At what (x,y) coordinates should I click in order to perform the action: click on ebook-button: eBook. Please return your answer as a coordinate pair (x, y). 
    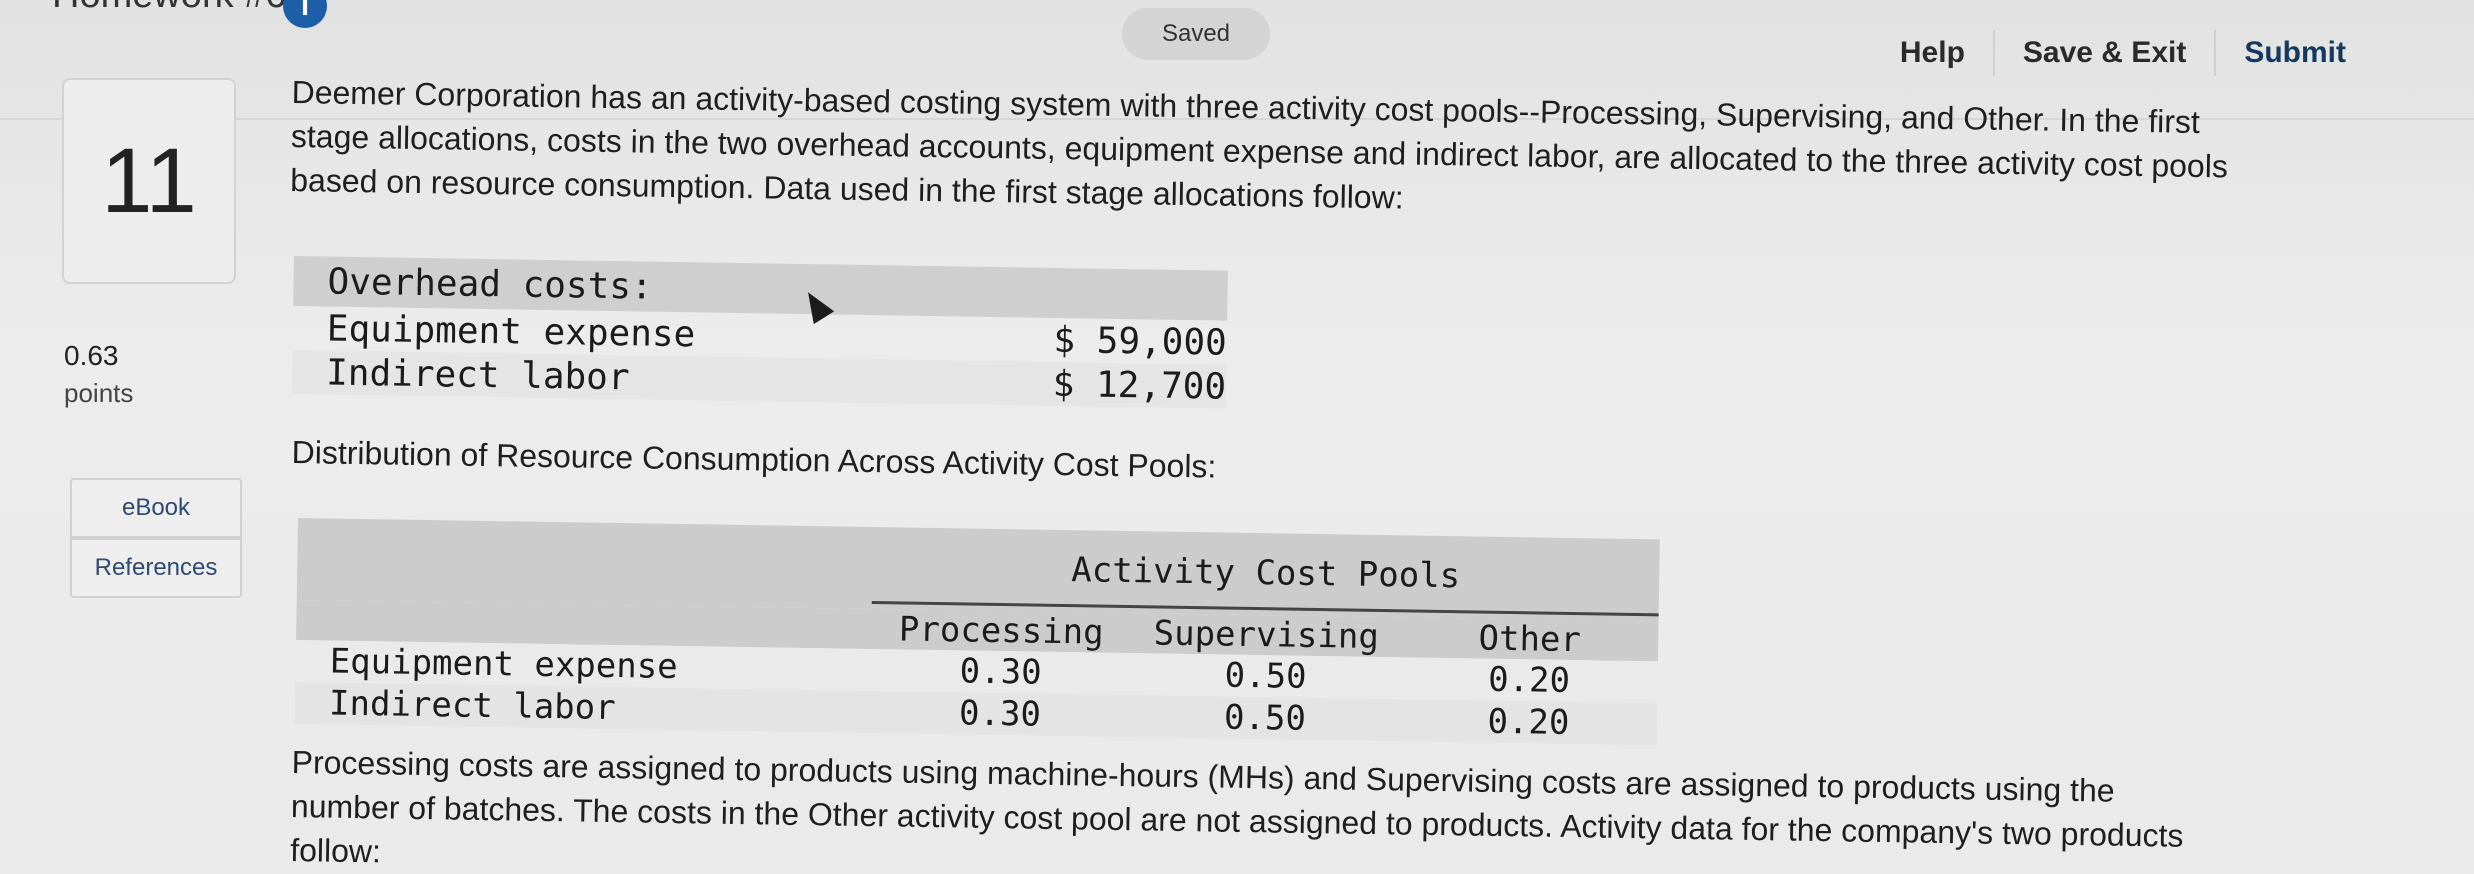
    Looking at the image, I should click on (156, 508).